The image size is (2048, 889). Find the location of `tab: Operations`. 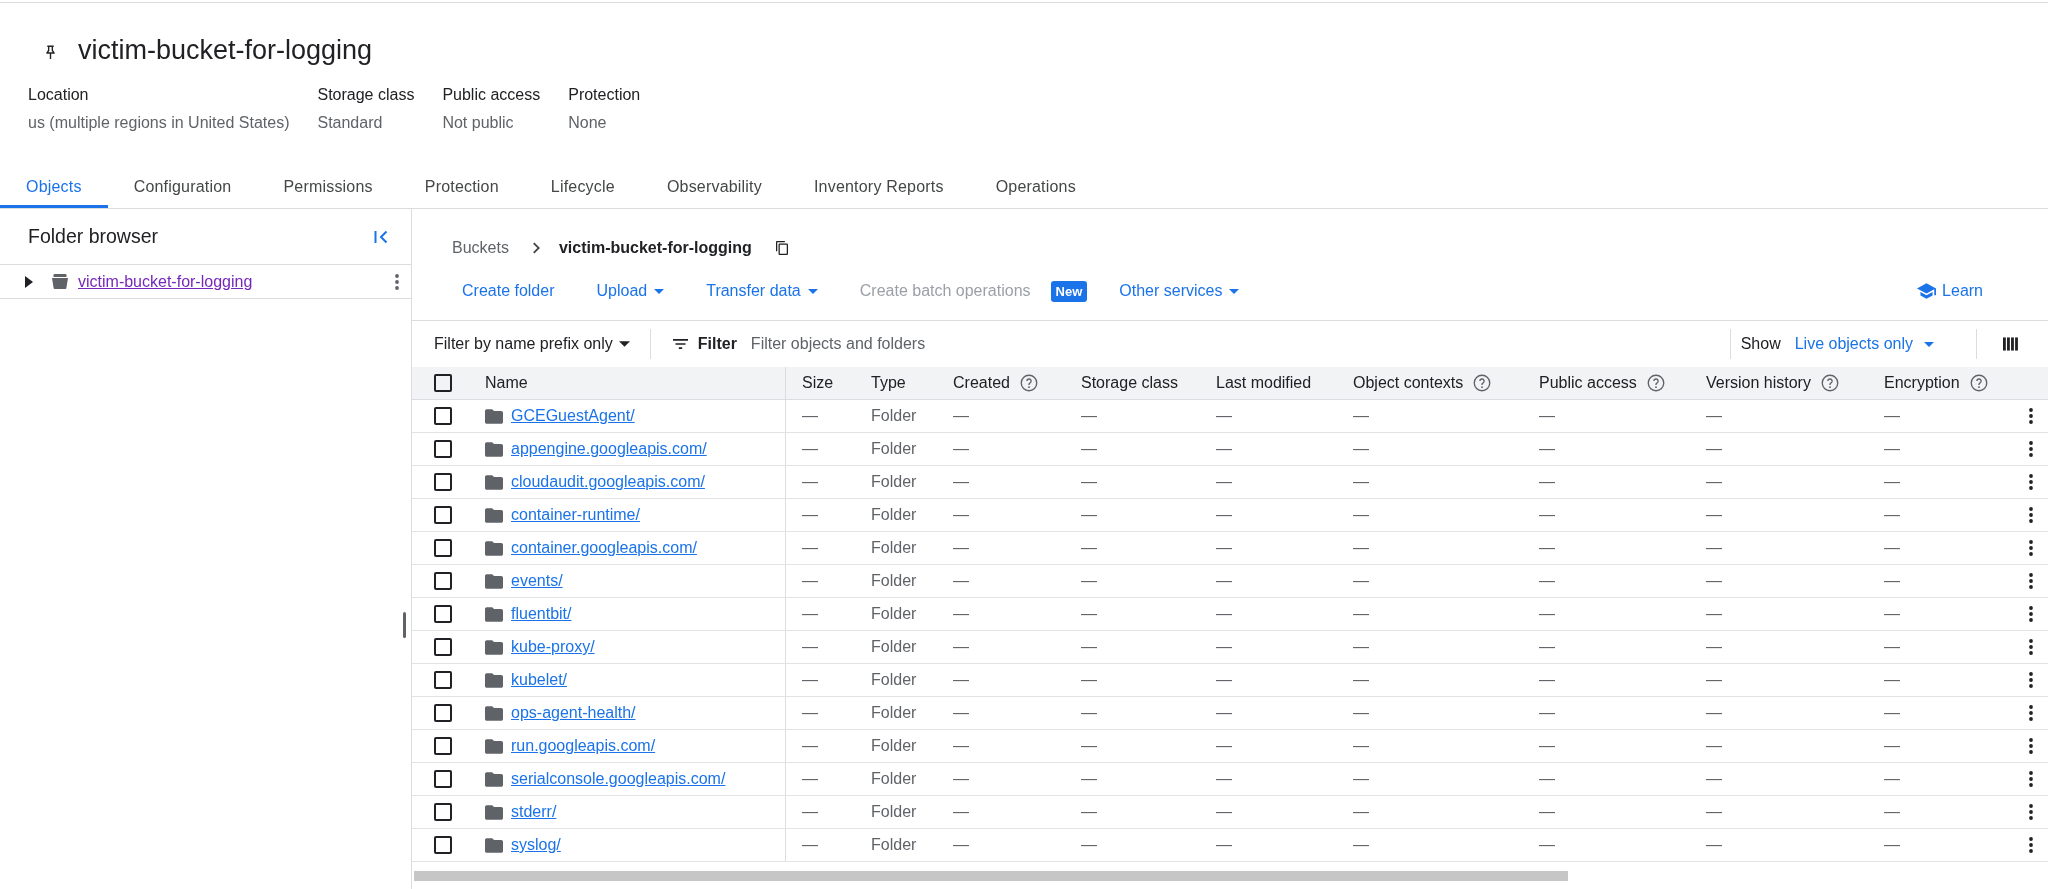

tab: Operations is located at coordinates (1035, 184).